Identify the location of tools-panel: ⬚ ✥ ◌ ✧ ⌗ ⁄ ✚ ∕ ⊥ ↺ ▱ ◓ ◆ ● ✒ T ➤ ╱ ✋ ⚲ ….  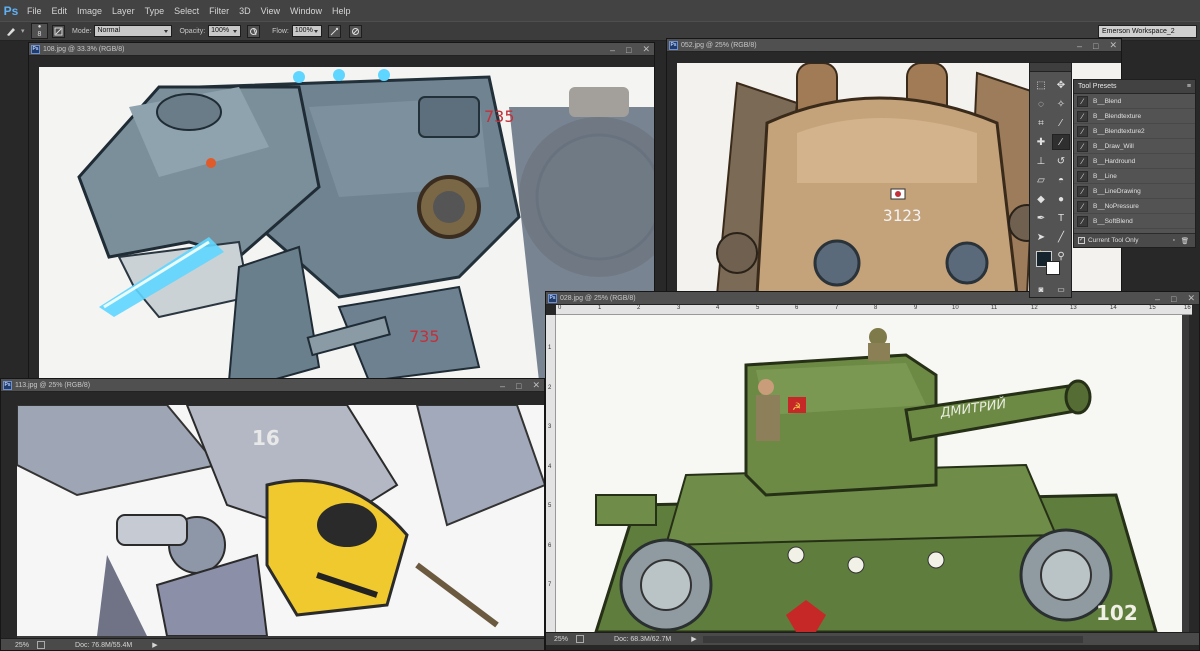
(1050, 180).